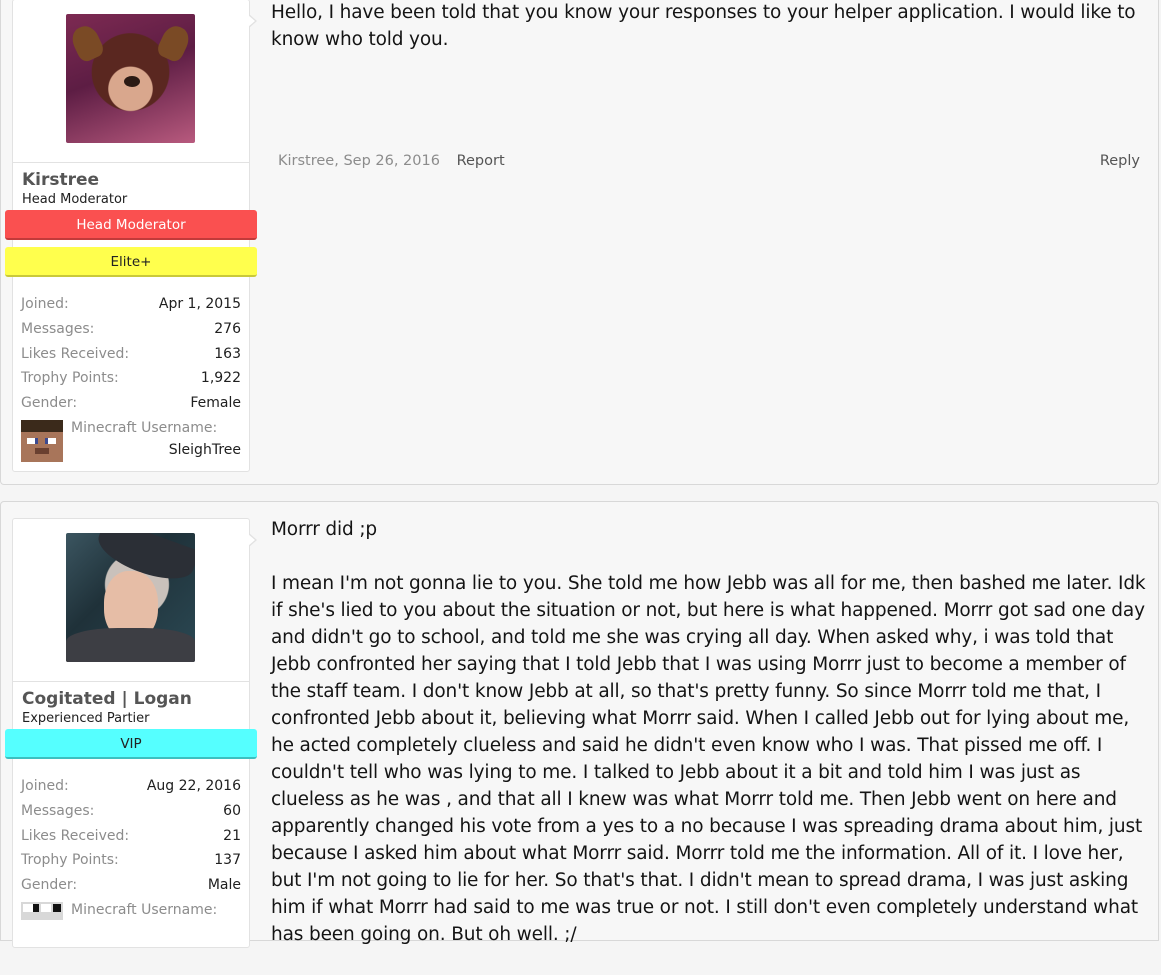 Image resolution: width=1161 pixels, height=975 pixels. What do you see at coordinates (131, 441) in the screenshot?
I see `minecraft-row: Minecraft Username: SleighTree` at bounding box center [131, 441].